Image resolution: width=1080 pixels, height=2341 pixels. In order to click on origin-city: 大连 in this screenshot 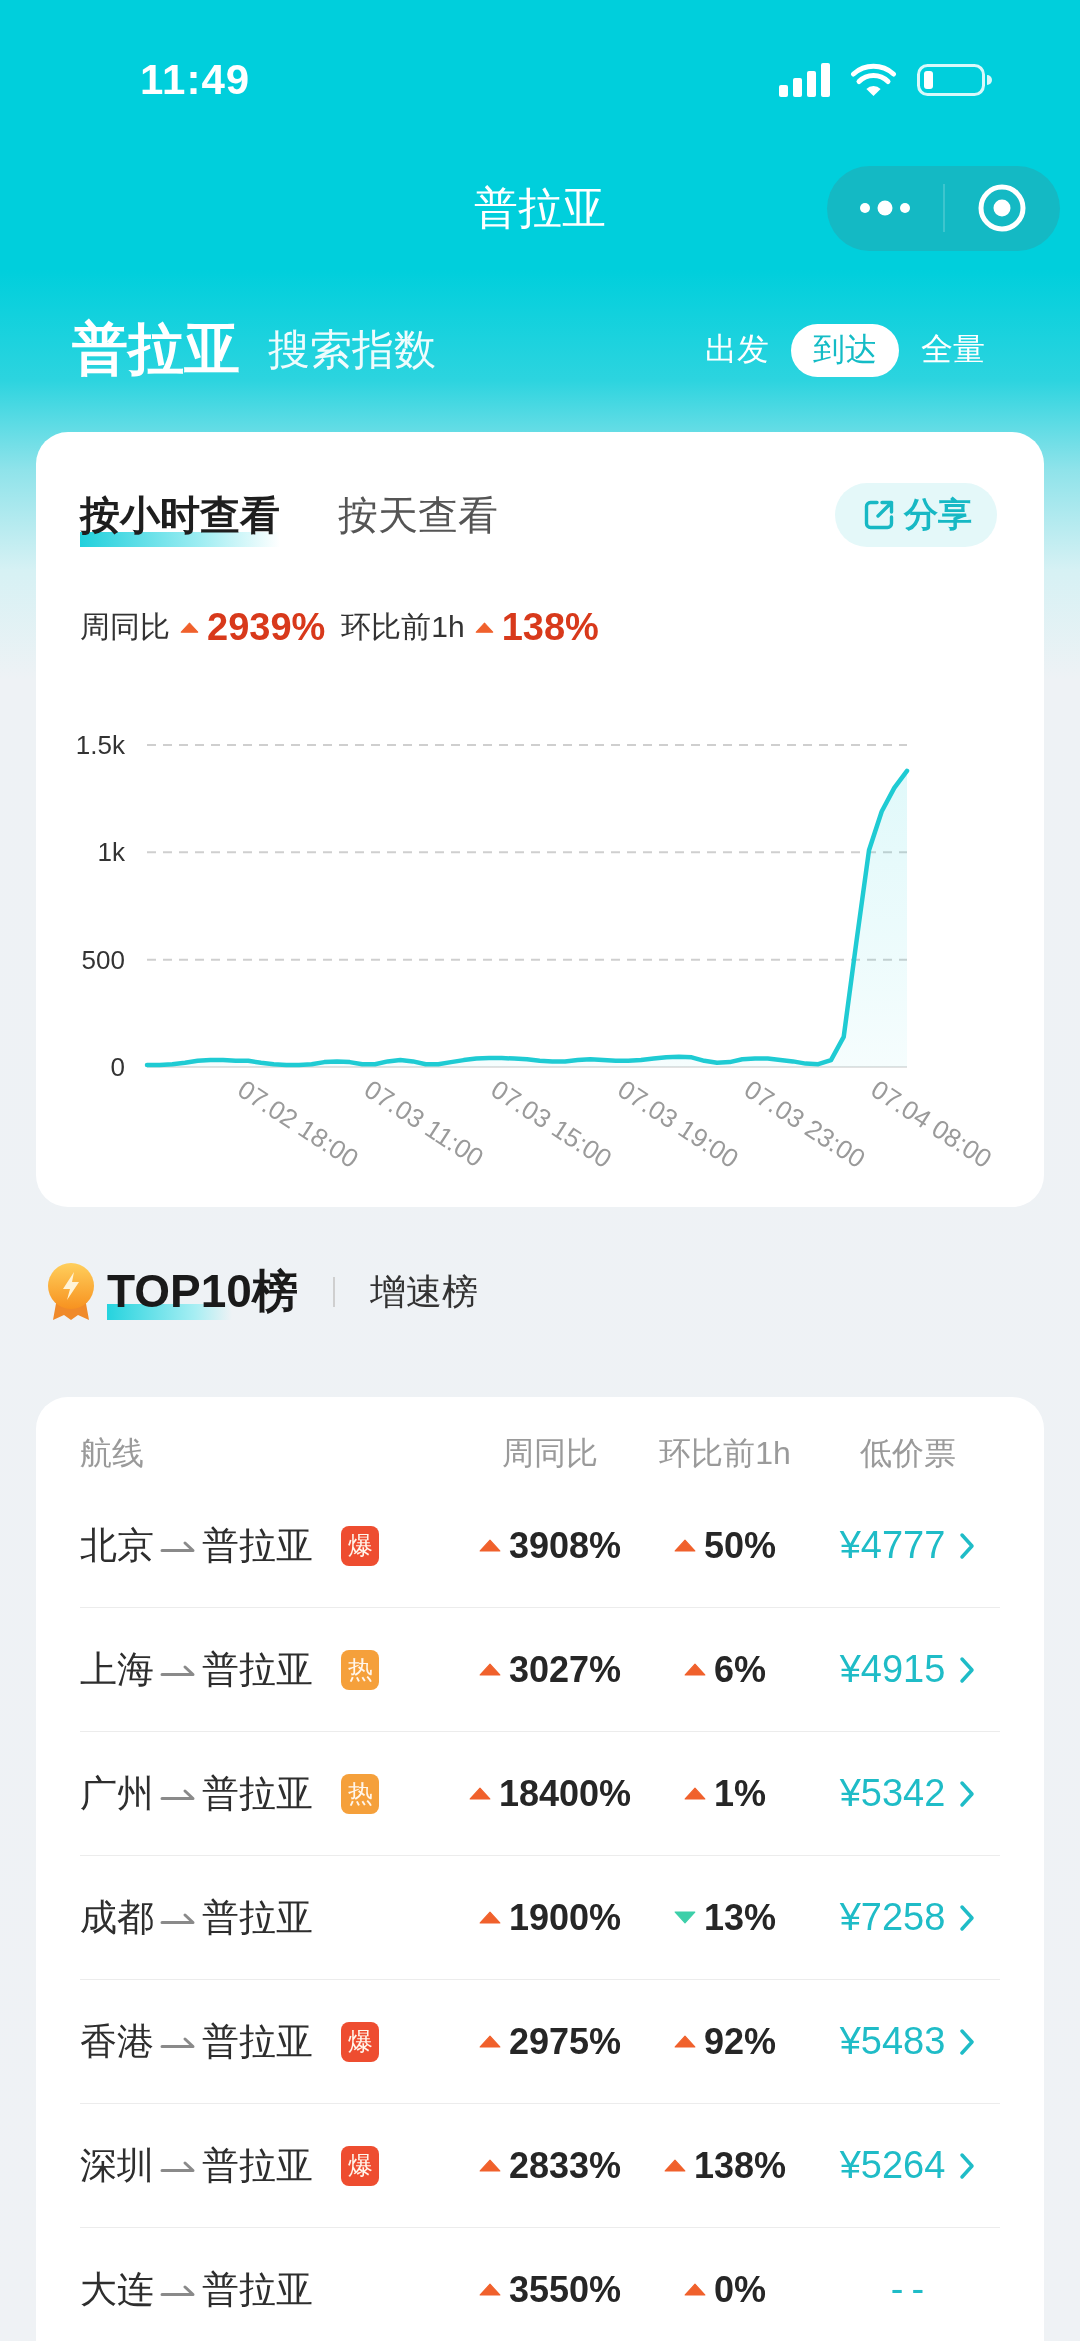, I will do `click(117, 2289)`.